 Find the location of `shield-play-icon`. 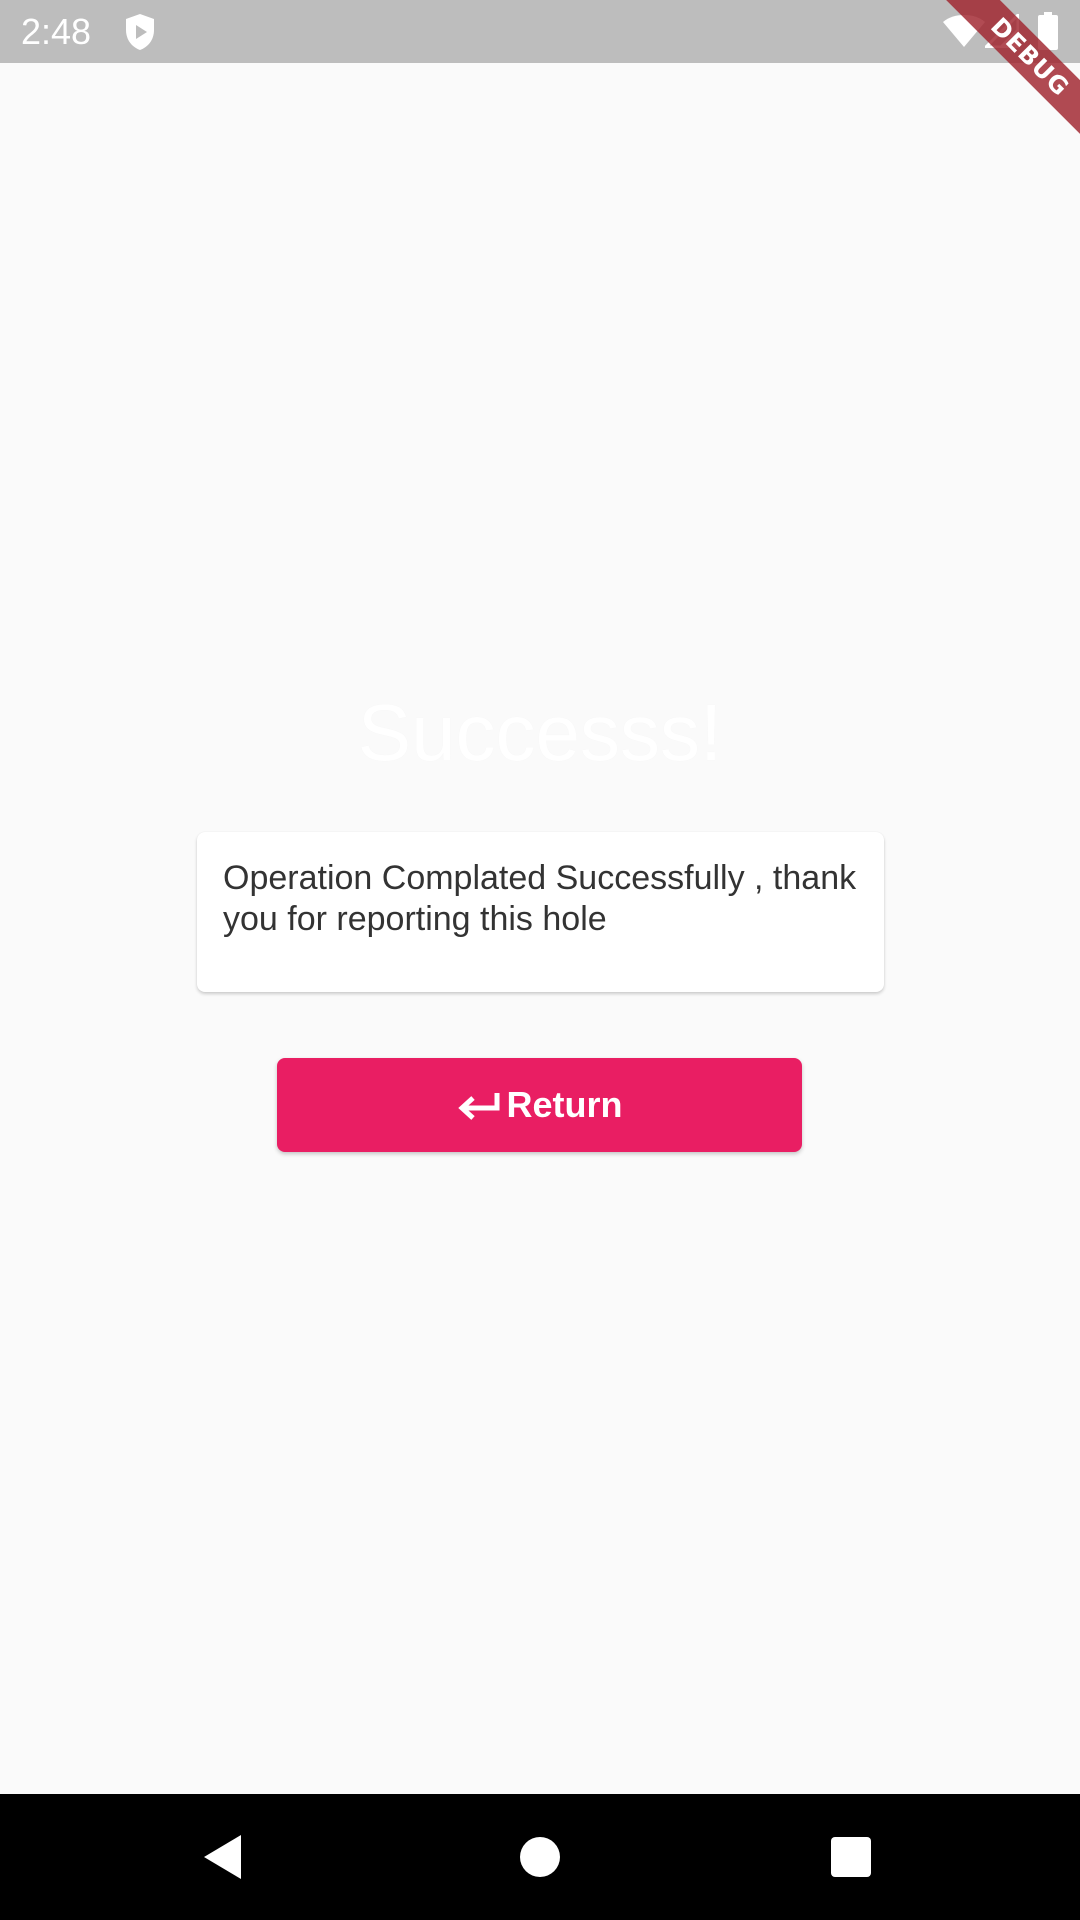

shield-play-icon is located at coordinates (140, 32).